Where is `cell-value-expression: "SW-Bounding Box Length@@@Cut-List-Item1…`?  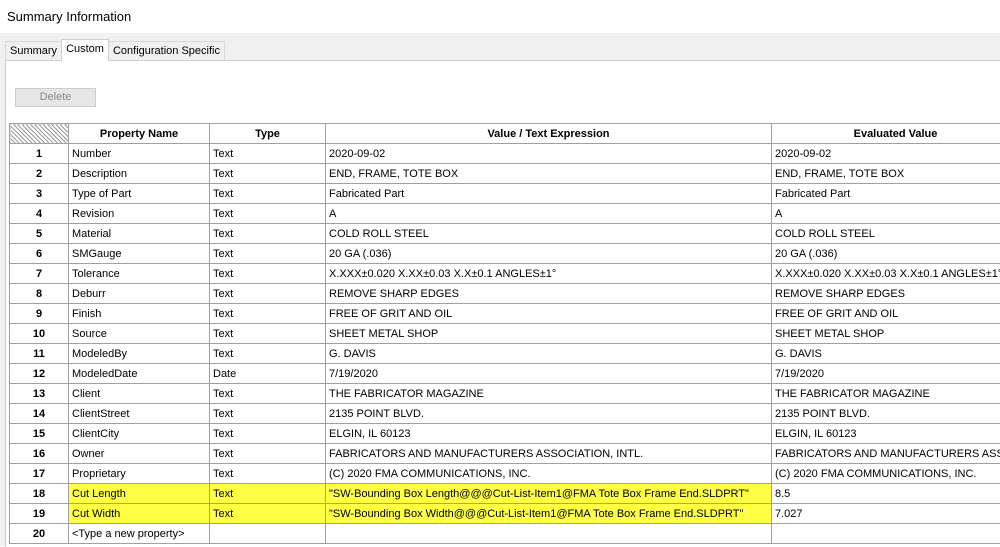 cell-value-expression: "SW-Bounding Box Length@@@Cut-List-Item1… is located at coordinates (549, 494).